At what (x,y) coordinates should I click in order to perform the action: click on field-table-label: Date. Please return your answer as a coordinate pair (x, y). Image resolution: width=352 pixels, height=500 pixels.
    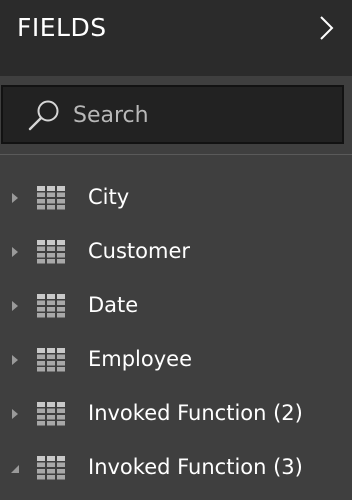
    Looking at the image, I should click on (113, 305).